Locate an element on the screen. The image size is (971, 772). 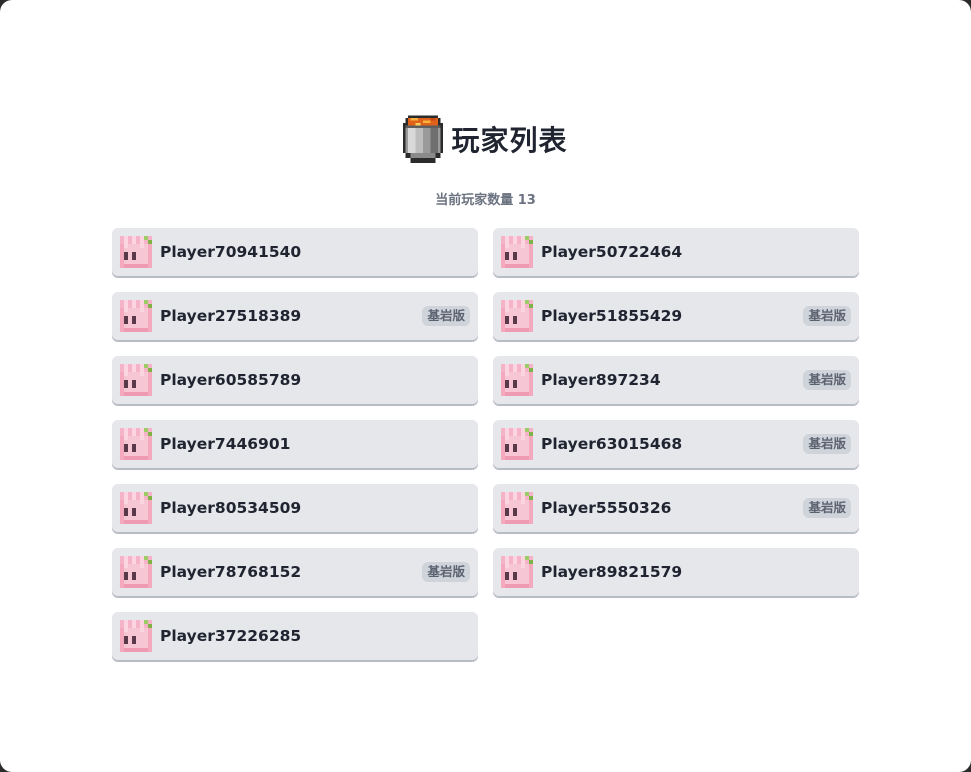
player-card: Player60585789 is located at coordinates (295, 380).